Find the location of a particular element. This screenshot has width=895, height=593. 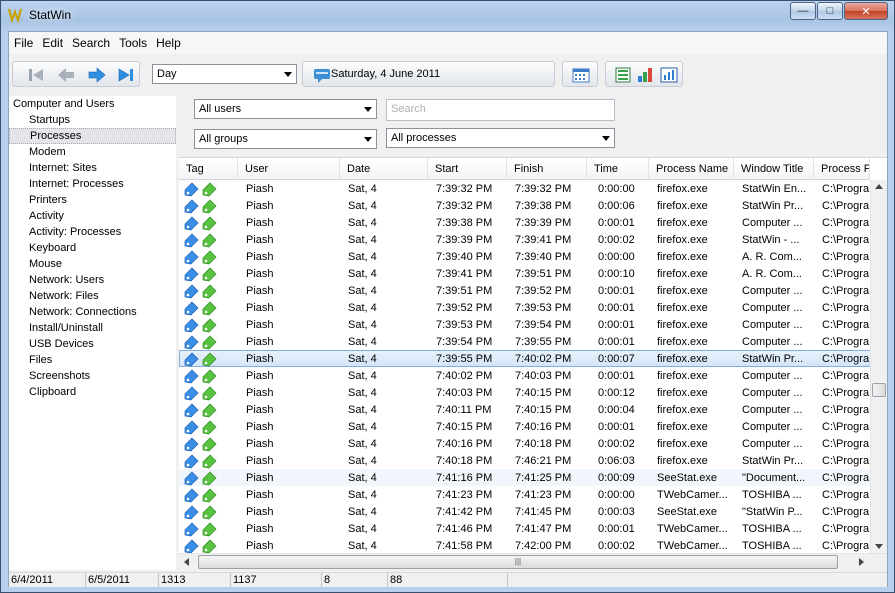

processes-select: All processes is located at coordinates (500, 138).